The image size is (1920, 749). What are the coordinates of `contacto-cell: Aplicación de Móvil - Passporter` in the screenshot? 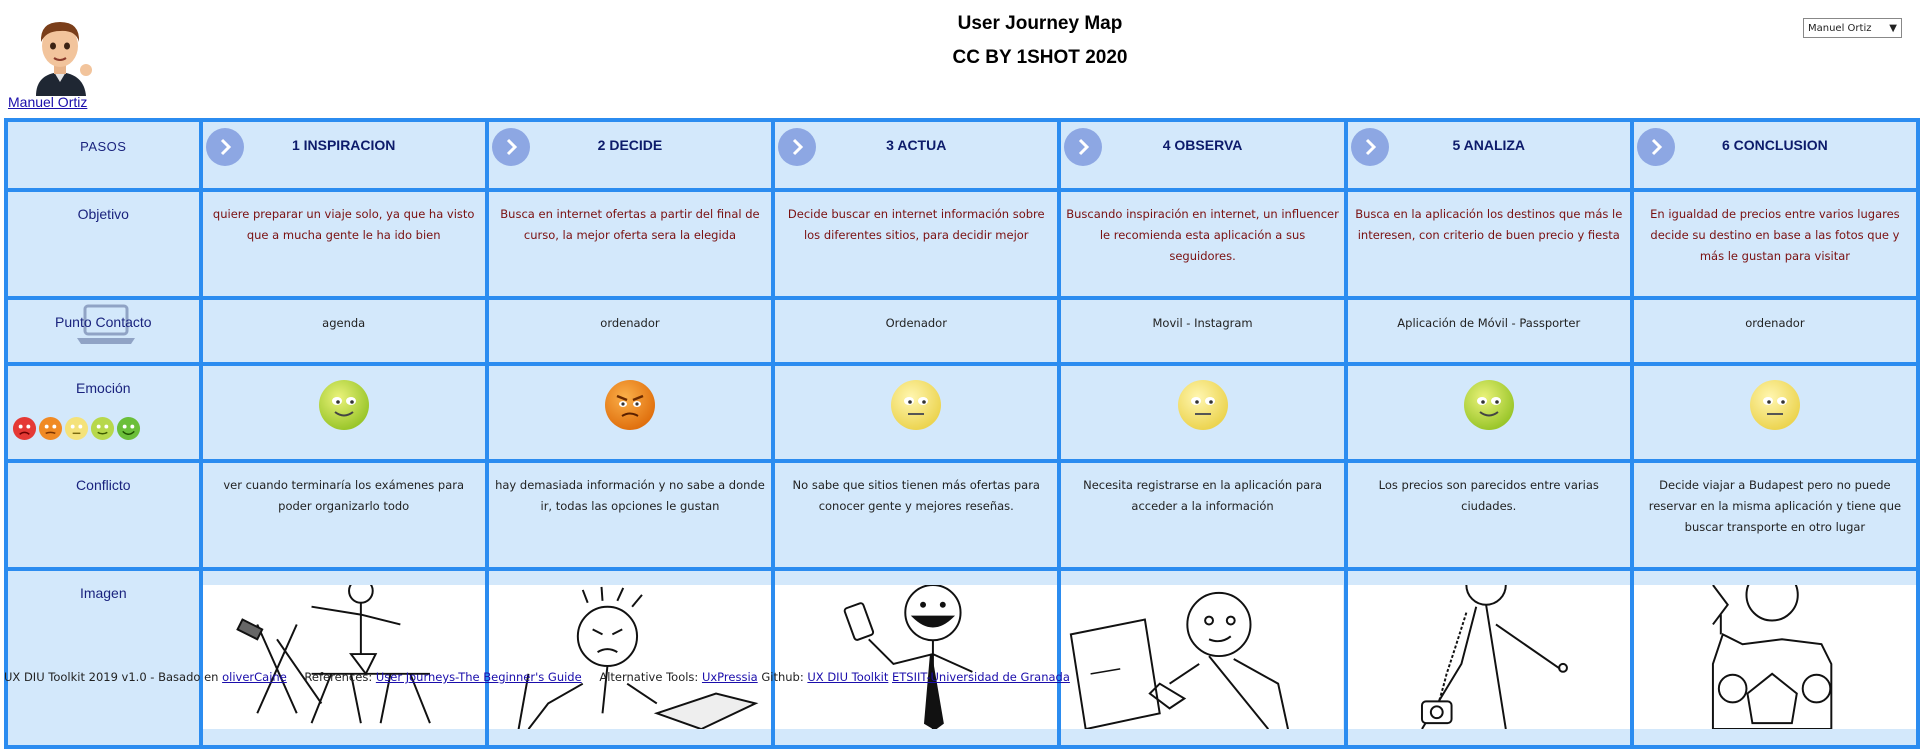 It's located at (1488, 331).